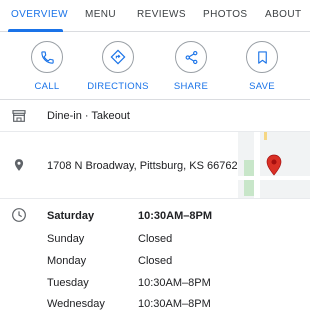 The width and height of the screenshot is (320, 310). Describe the element at coordinates (118, 57) in the screenshot. I see `directions-icon` at that location.